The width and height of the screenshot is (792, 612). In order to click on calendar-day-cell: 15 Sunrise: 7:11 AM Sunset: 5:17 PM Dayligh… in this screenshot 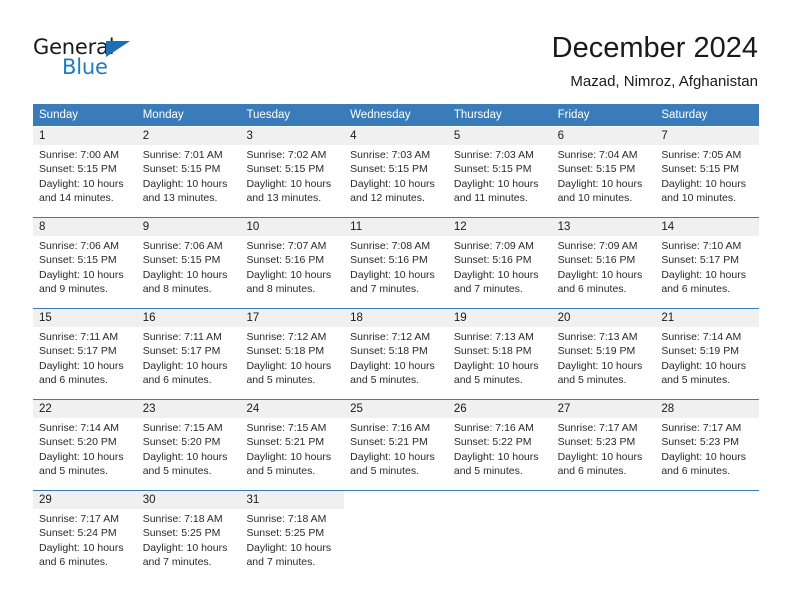, I will do `click(85, 347)`.